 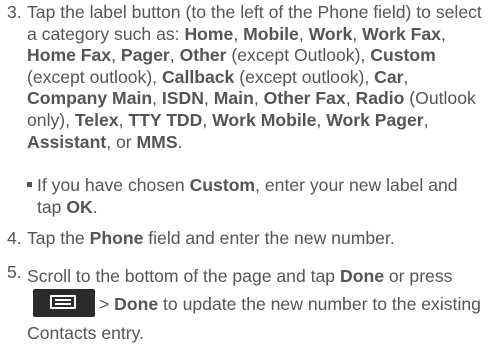 What do you see at coordinates (67, 141) in the screenshot?
I see `option-assistant: Assistant` at bounding box center [67, 141].